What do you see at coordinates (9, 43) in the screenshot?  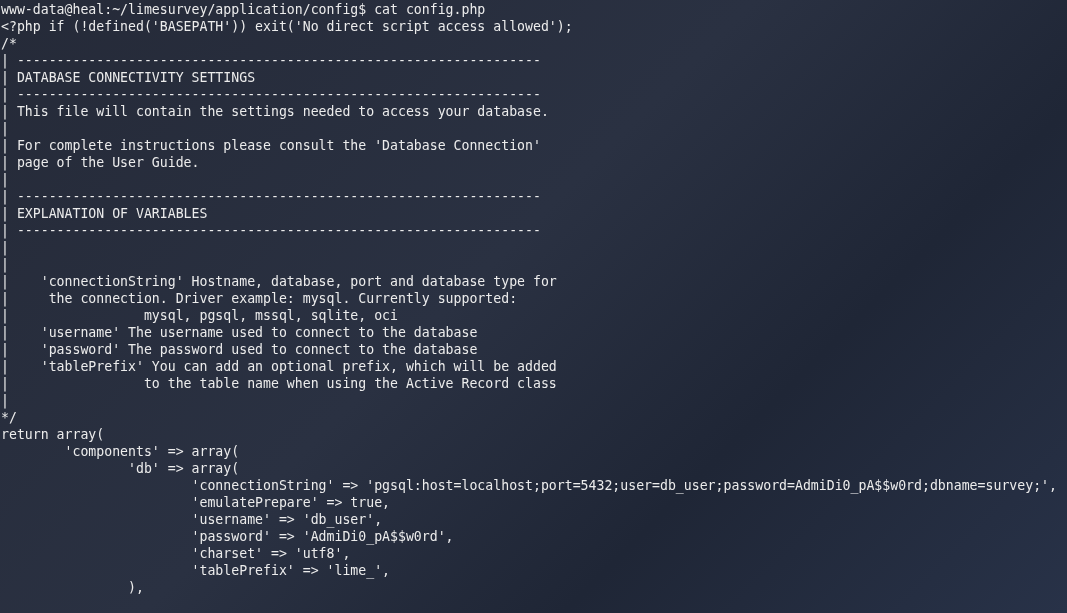 I see `terminal-line: /*` at bounding box center [9, 43].